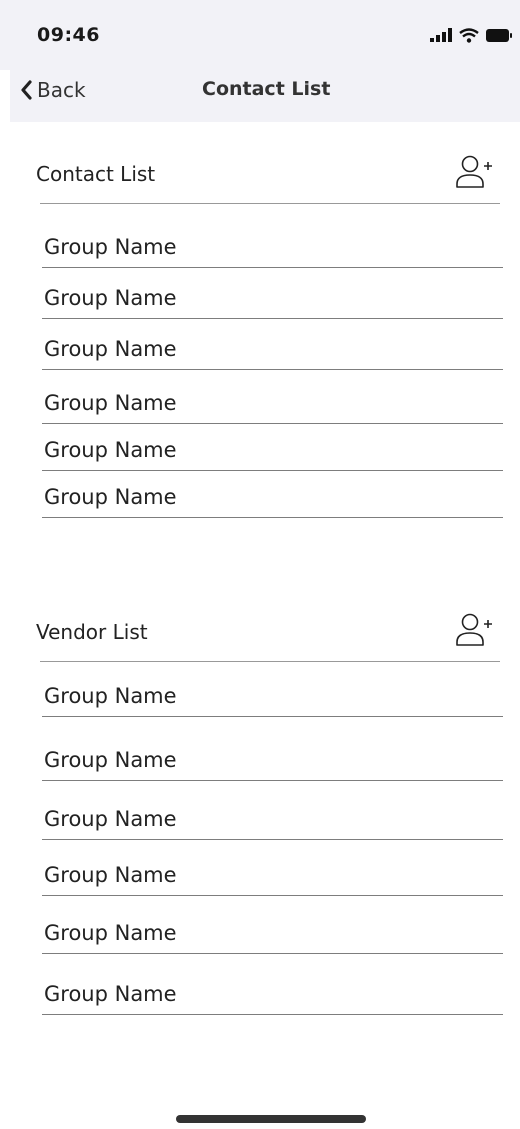 This screenshot has height=1129, width=520. Describe the element at coordinates (92, 632) in the screenshot. I see `vendor-list-title: Vendor List` at that location.